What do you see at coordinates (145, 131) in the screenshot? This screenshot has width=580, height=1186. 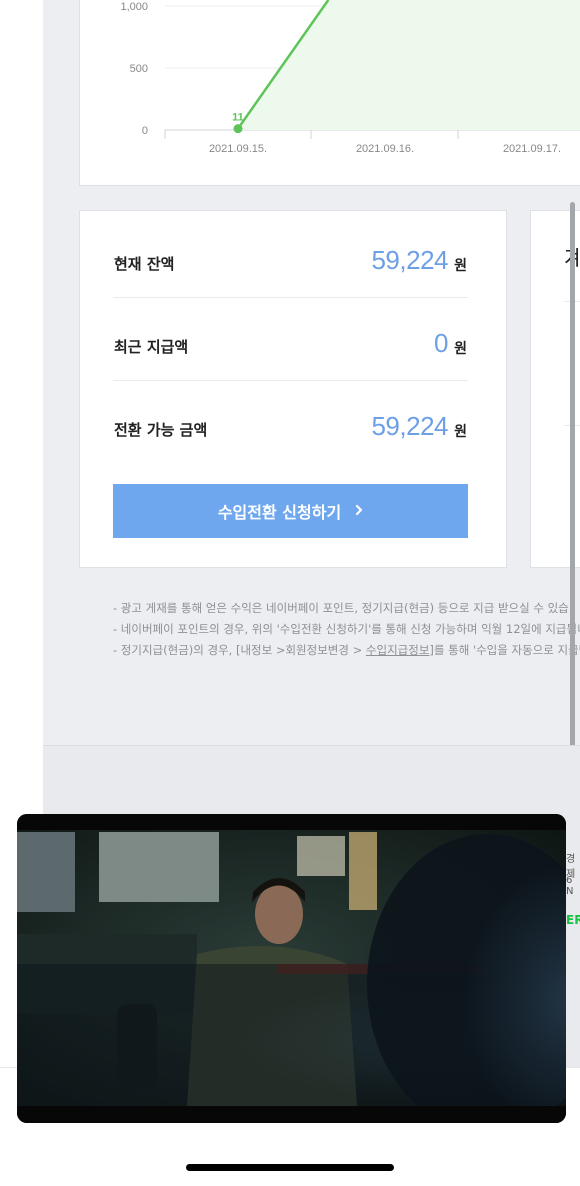 I see `y-tick-label: 0` at bounding box center [145, 131].